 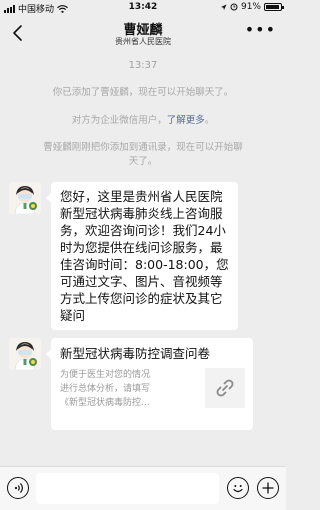 I want to click on system-message-enterprise: 对方为企业微信用户，了解更多。, so click(x=143, y=121).